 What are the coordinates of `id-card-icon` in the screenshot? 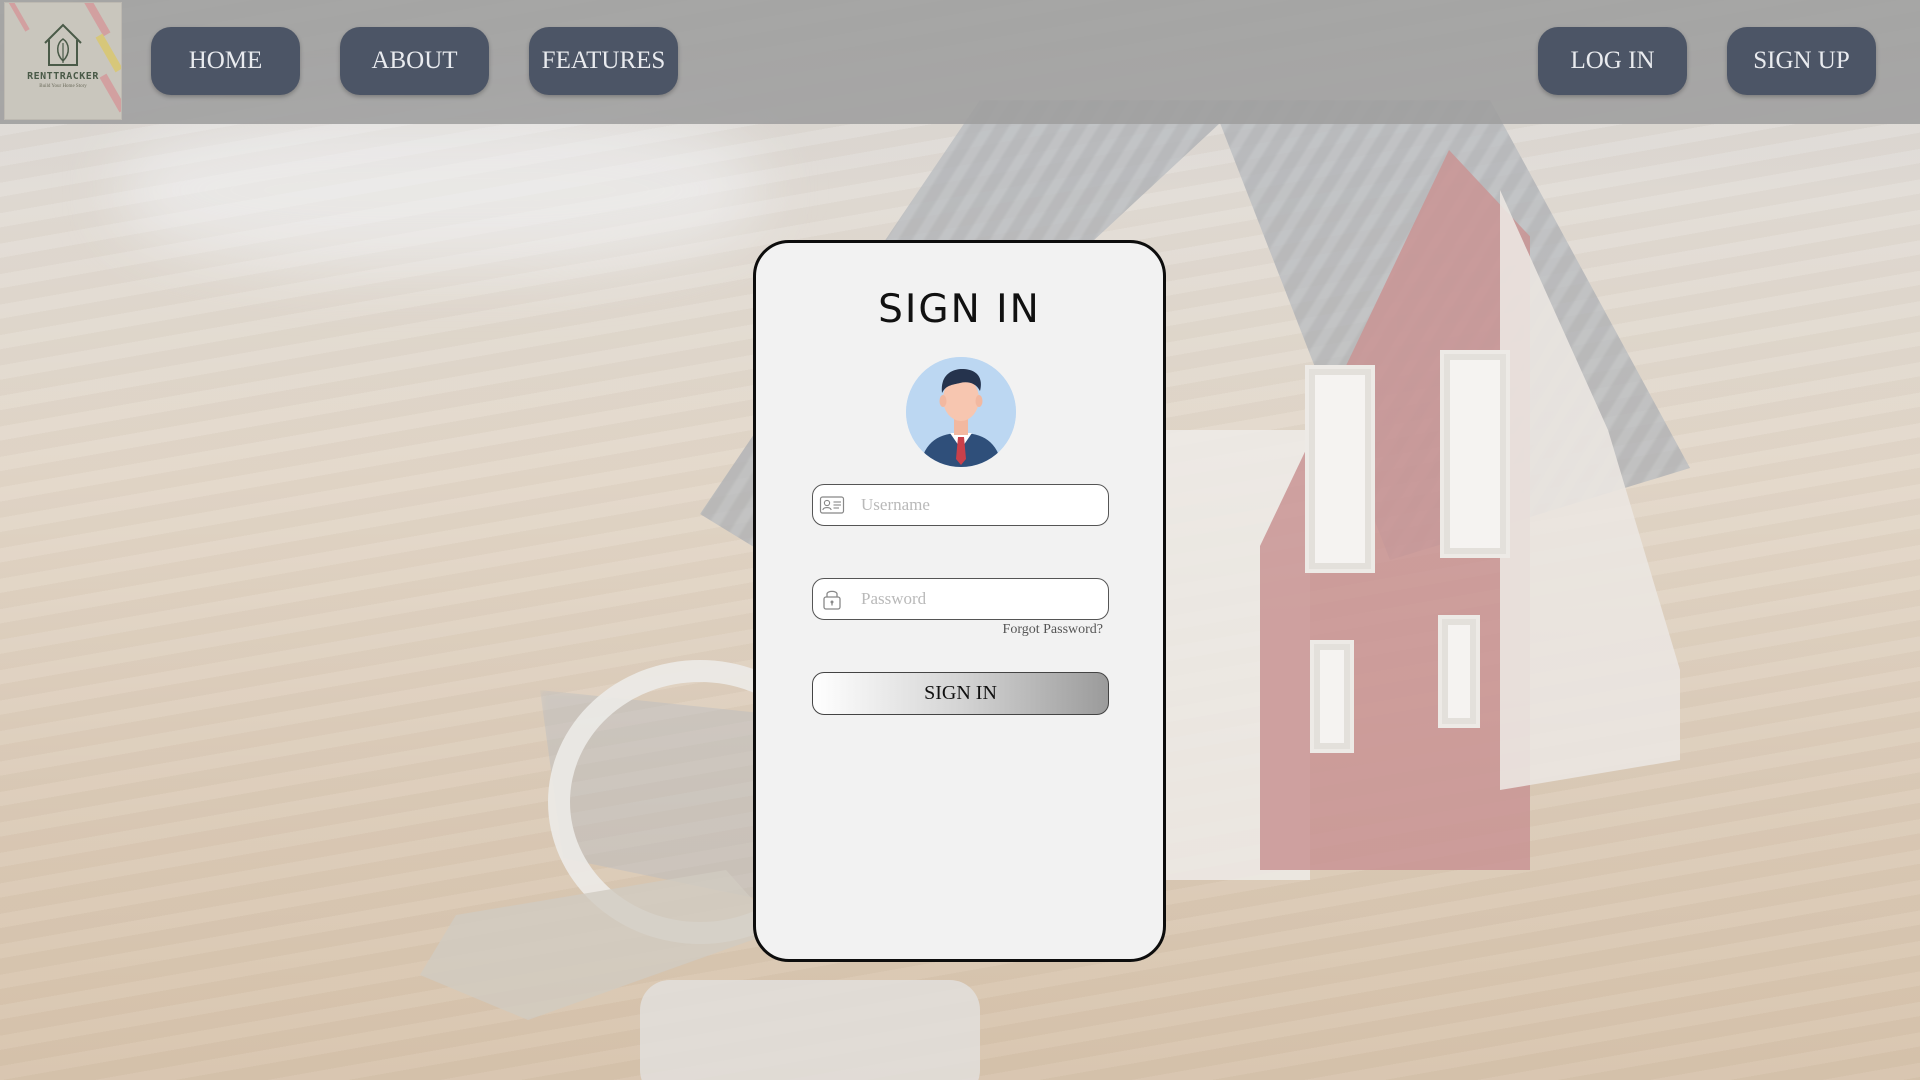 It's located at (832, 505).